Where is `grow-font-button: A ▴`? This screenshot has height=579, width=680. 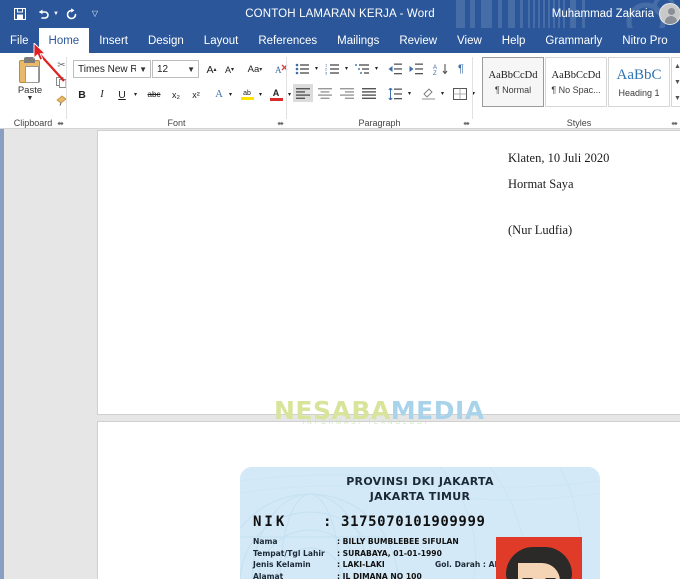
grow-font-button: A ▴ is located at coordinates (211, 69).